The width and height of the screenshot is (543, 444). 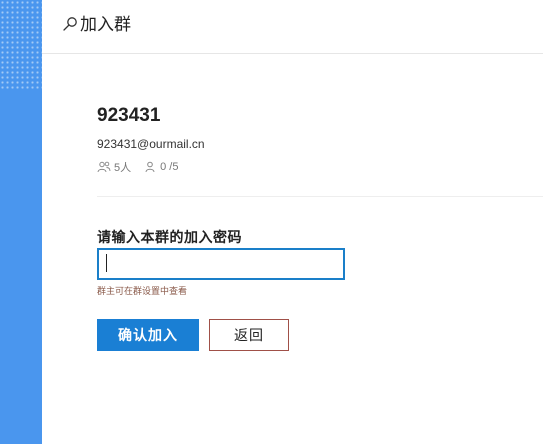 I want to click on page-header: 加入群, so click(x=292, y=27).